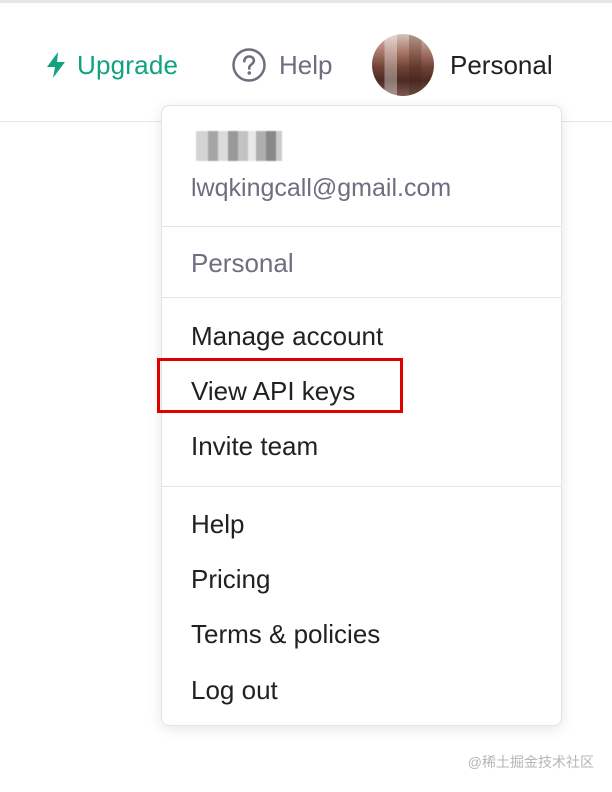 Image resolution: width=612 pixels, height=792 pixels. What do you see at coordinates (501, 64) in the screenshot?
I see `profile-label: Personal` at bounding box center [501, 64].